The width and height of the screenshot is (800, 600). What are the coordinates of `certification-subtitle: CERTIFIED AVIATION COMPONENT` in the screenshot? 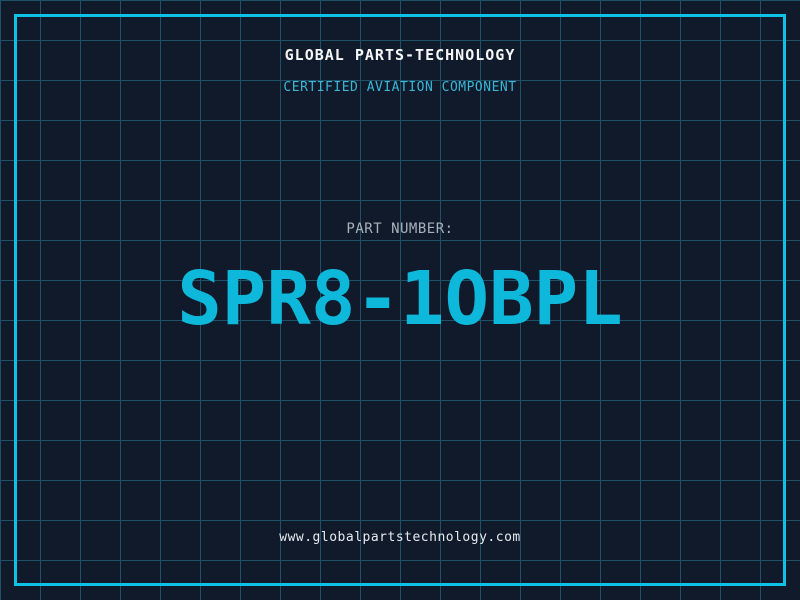 It's located at (400, 87).